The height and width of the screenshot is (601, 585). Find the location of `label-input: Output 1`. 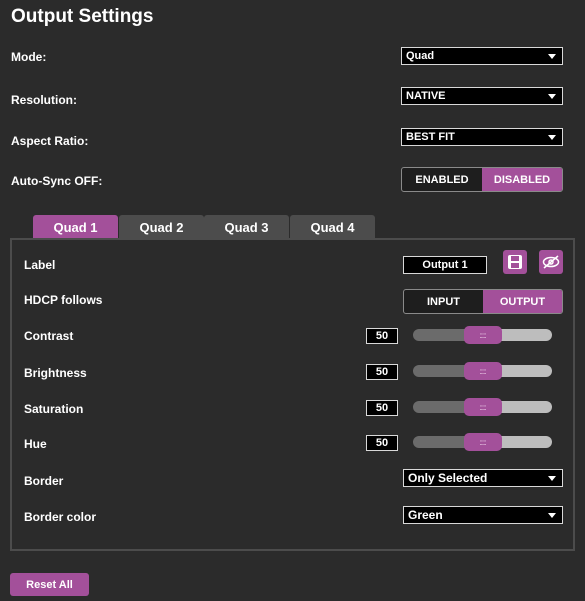

label-input: Output 1 is located at coordinates (445, 265).